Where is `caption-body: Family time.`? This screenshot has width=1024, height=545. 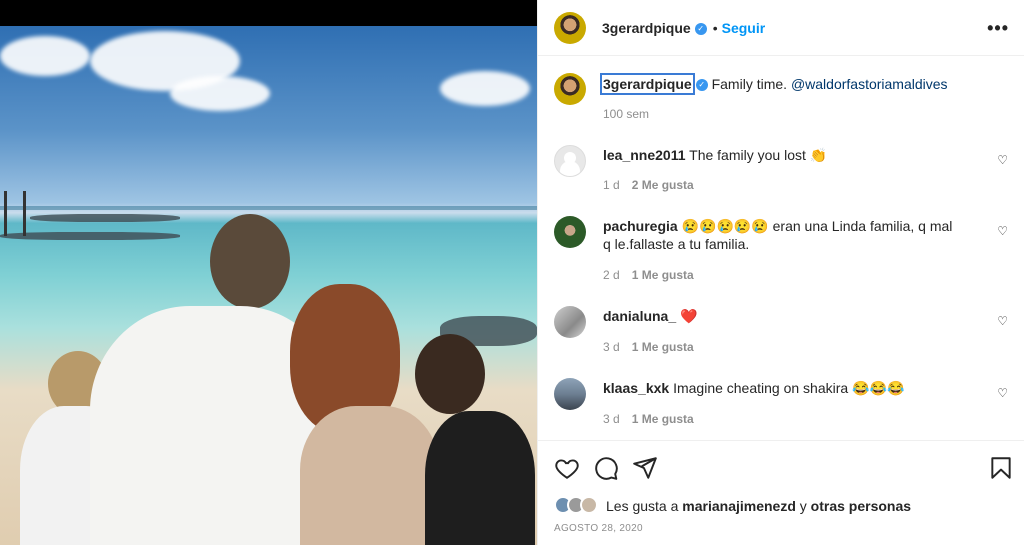 caption-body: Family time. is located at coordinates (749, 84).